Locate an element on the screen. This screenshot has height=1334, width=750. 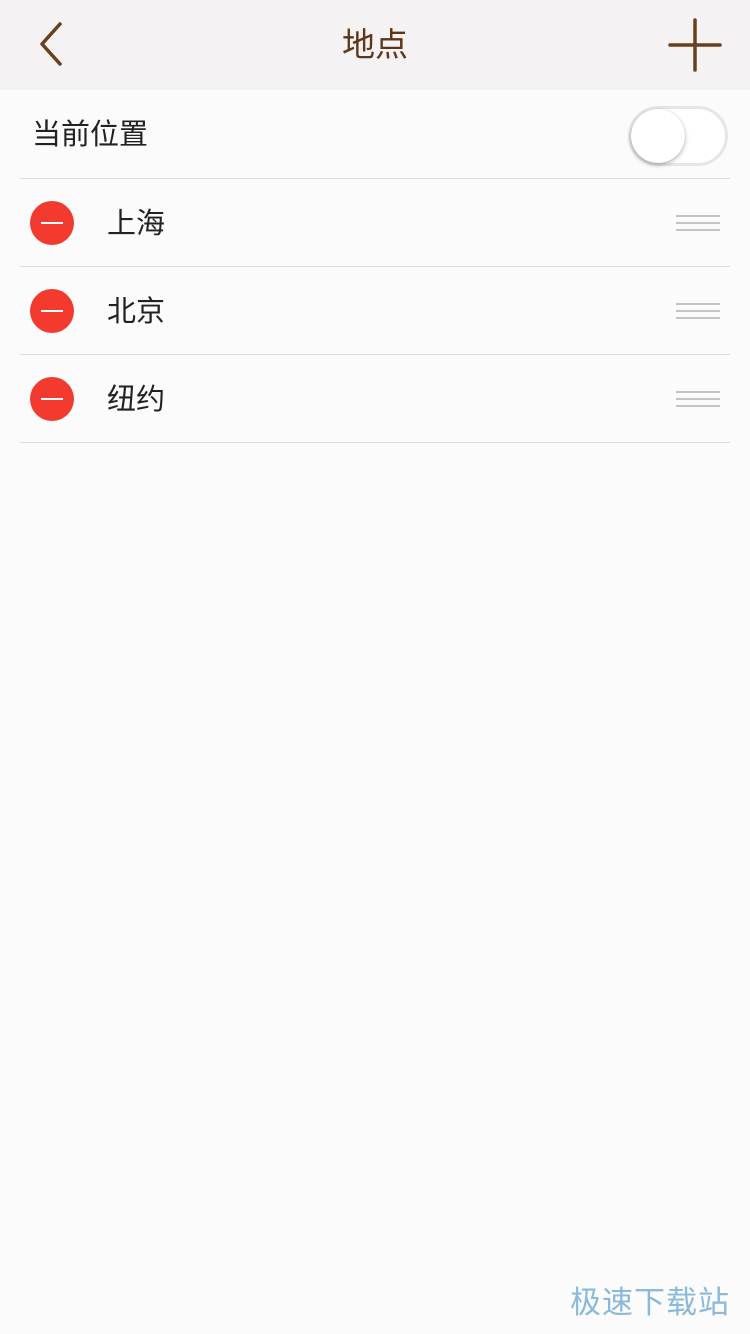
current-location-label: 当前位置 is located at coordinates (90, 134).